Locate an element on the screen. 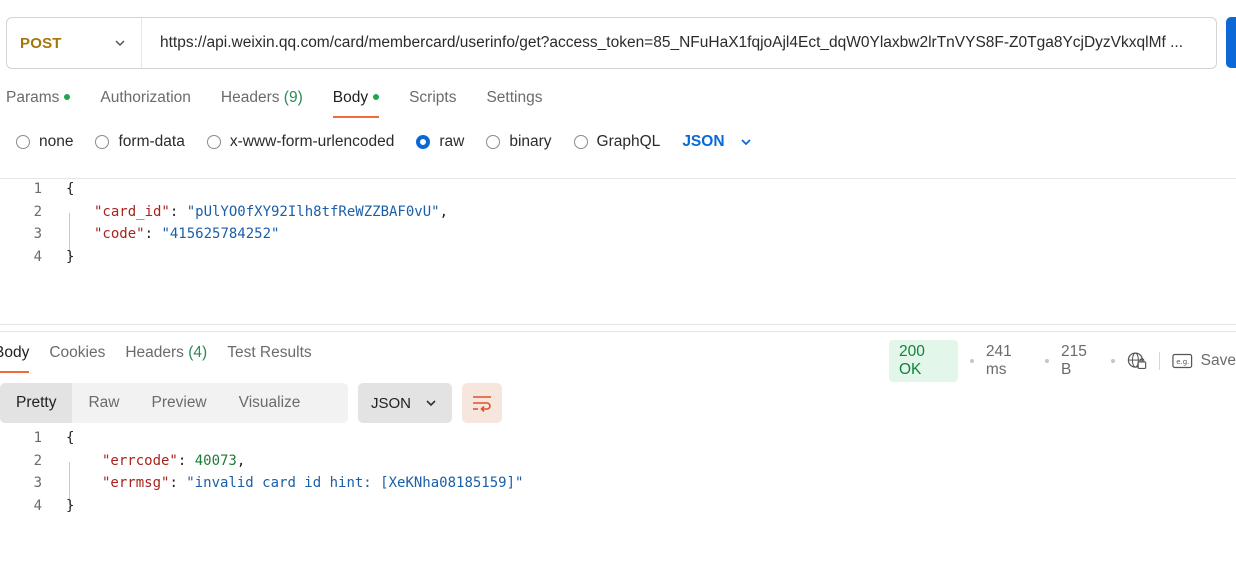 This screenshot has height=586, width=1236. view-pretty: Pretty is located at coordinates (36, 403).